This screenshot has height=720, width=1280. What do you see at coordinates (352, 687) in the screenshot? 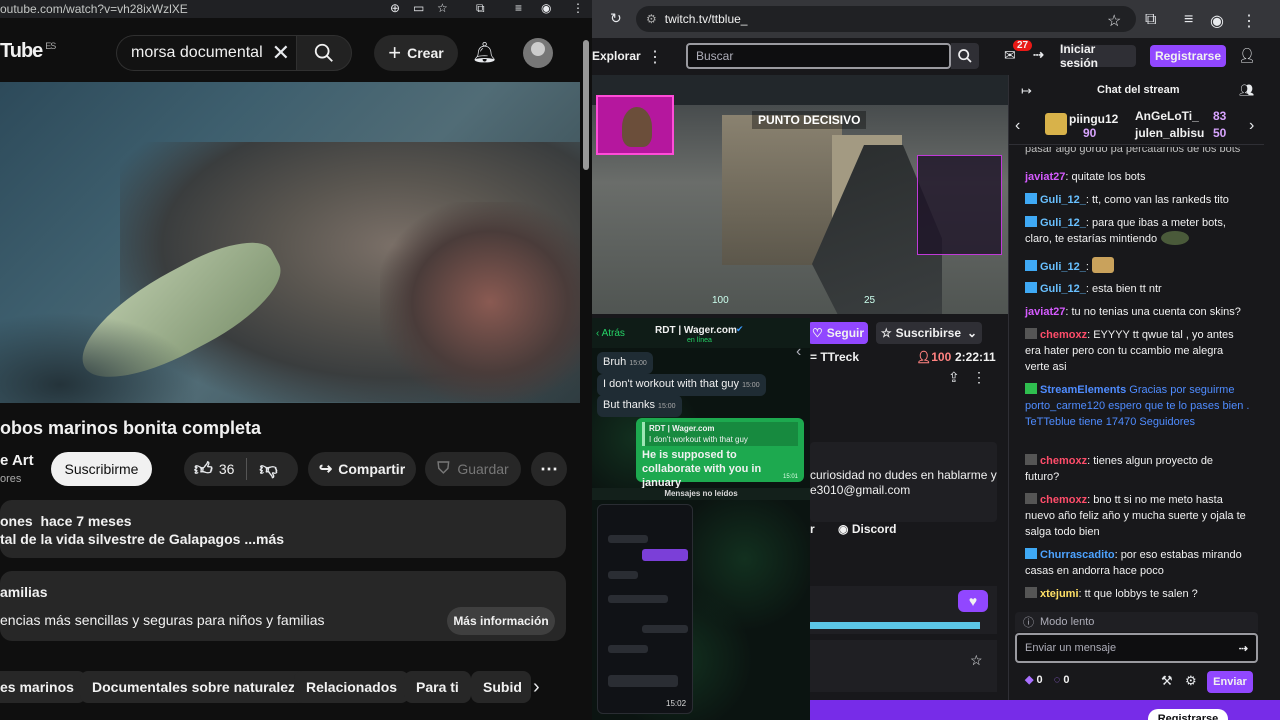
I see `chip-2: Relacionados` at bounding box center [352, 687].